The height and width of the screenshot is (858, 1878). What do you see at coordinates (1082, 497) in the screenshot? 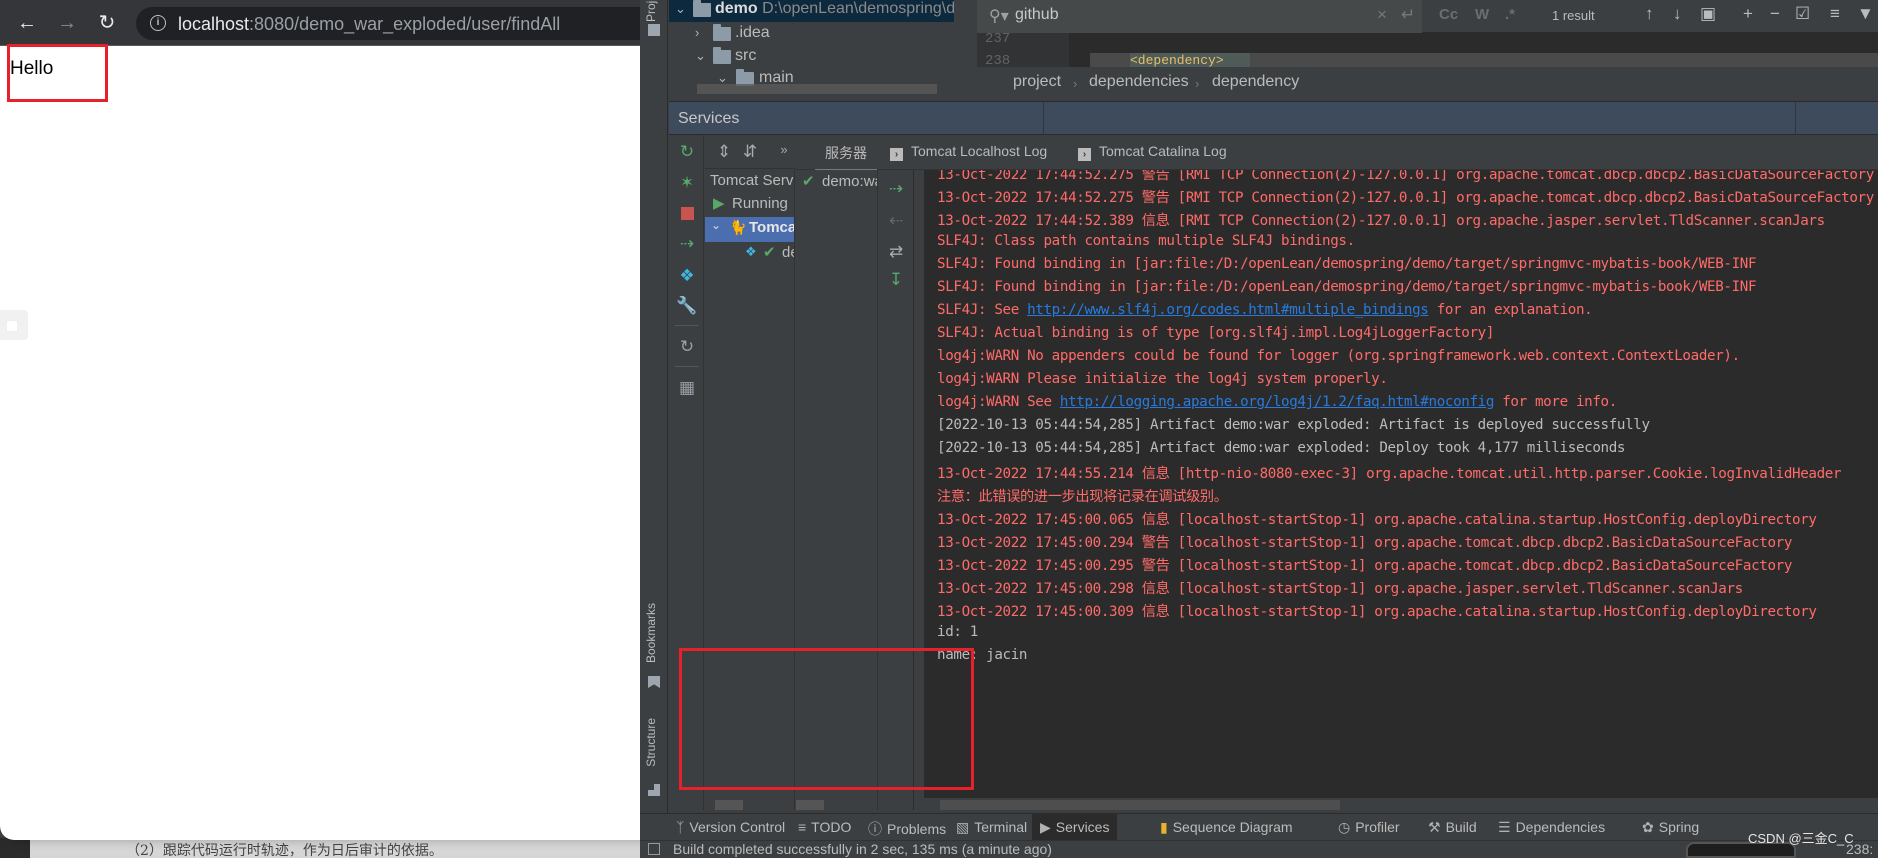
I see `console-line: 注意：此错误的进一步出现将记录在调试级别。` at bounding box center [1082, 497].